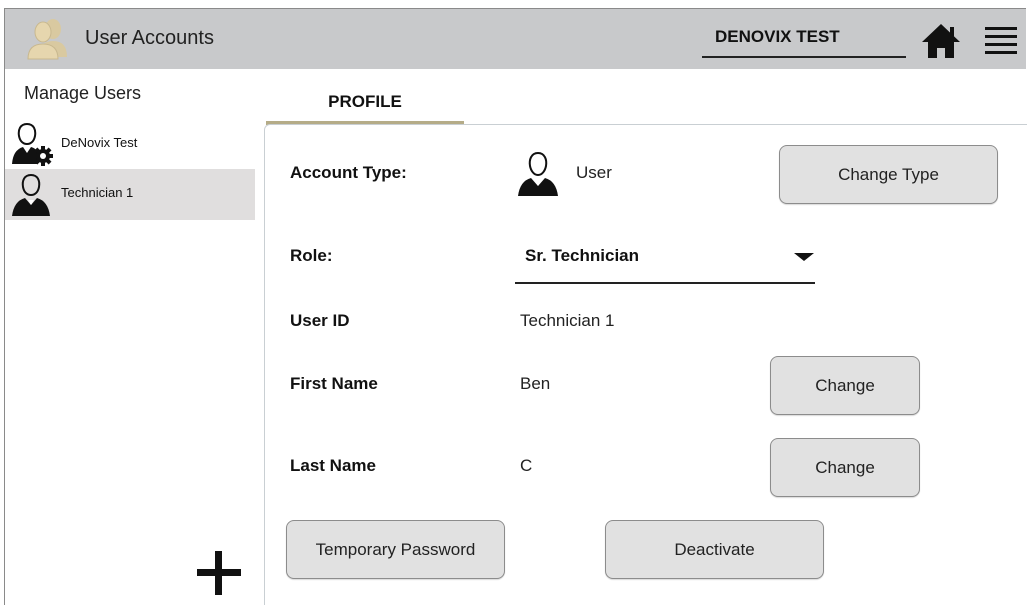  I want to click on role-select-underline, so click(665, 283).